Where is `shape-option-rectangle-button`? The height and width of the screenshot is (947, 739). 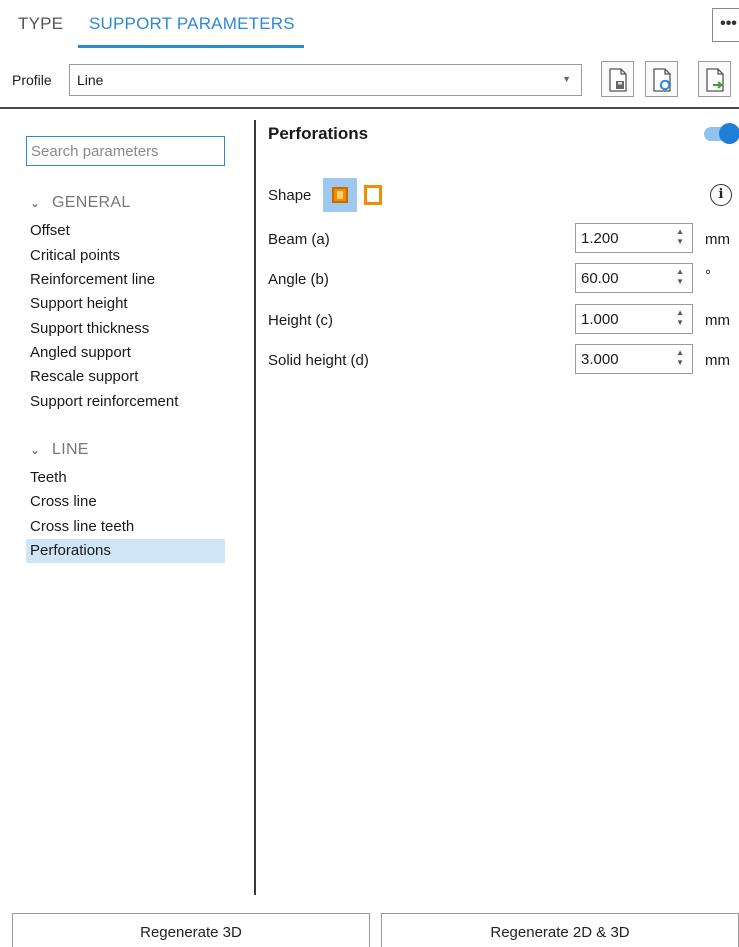
shape-option-rectangle-button is located at coordinates (373, 195).